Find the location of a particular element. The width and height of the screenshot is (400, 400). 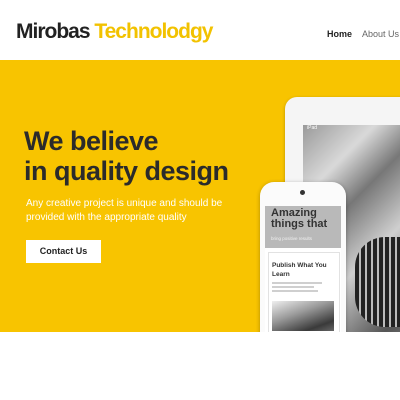

car-grille-image is located at coordinates (377, 282).